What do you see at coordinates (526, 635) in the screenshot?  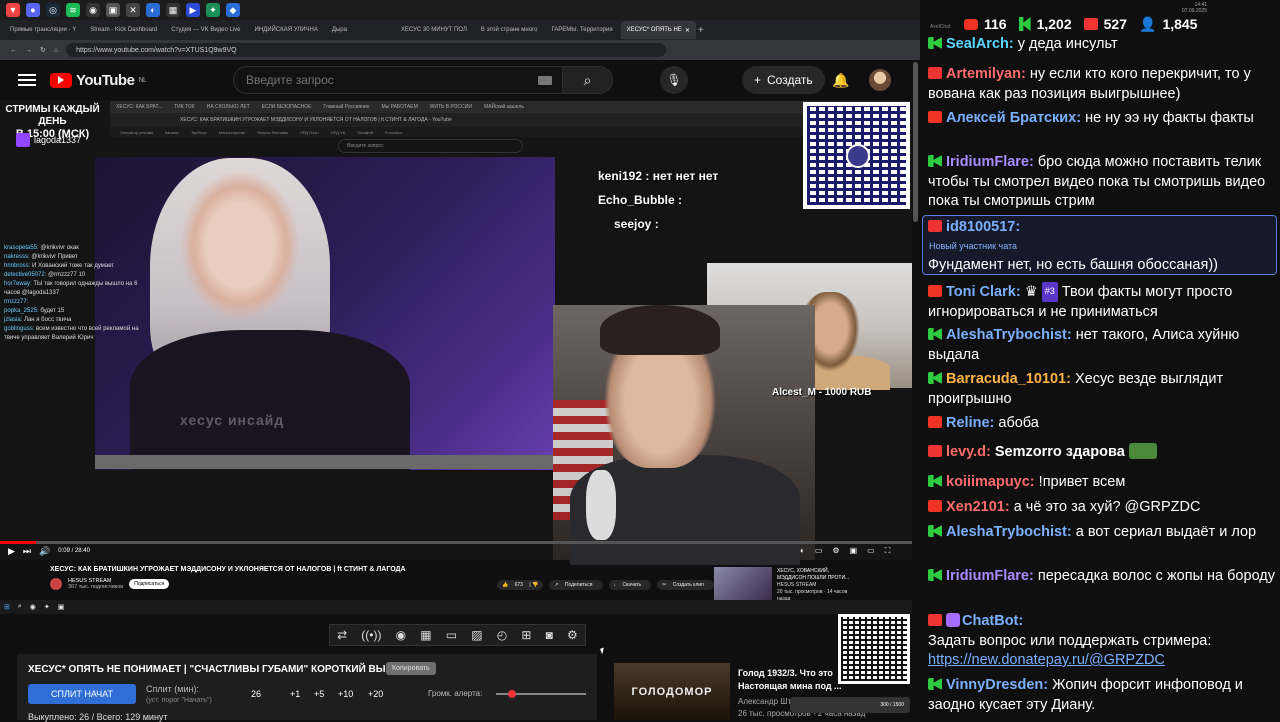 I see `add-icon: ⊞` at bounding box center [526, 635].